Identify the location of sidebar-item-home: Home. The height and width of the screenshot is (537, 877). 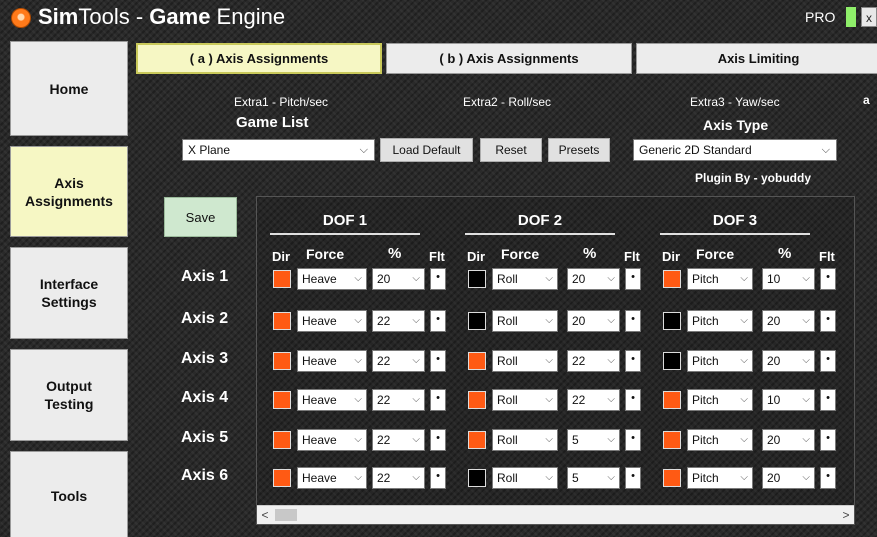
(69, 88).